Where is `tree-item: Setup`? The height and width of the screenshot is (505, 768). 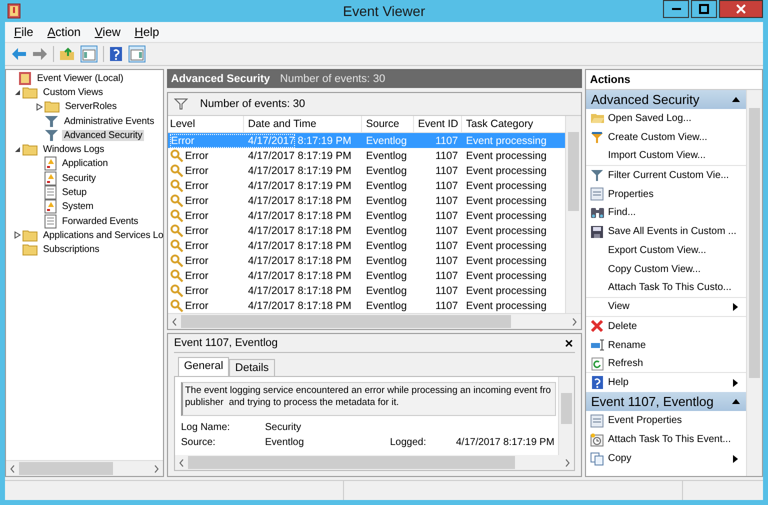
tree-item: Setup is located at coordinates (74, 192).